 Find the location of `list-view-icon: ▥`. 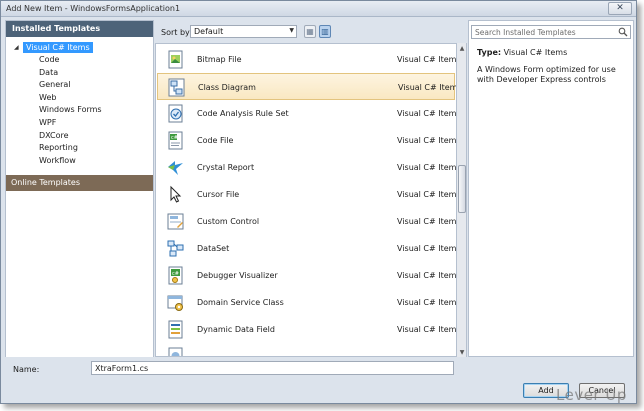

list-view-icon: ▥ is located at coordinates (325, 31).